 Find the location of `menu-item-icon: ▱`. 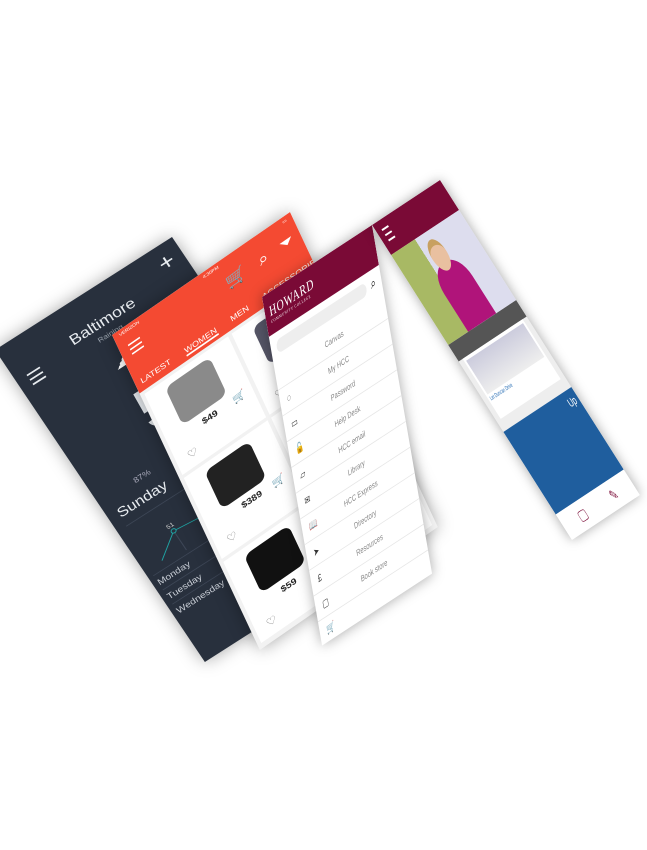

menu-item-icon: ▱ is located at coordinates (303, 474).